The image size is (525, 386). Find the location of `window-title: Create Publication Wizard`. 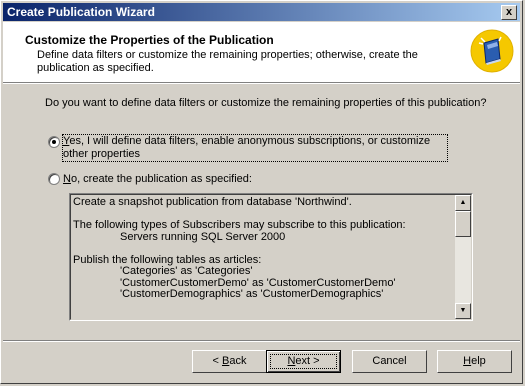

window-title: Create Publication Wizard is located at coordinates (81, 12).